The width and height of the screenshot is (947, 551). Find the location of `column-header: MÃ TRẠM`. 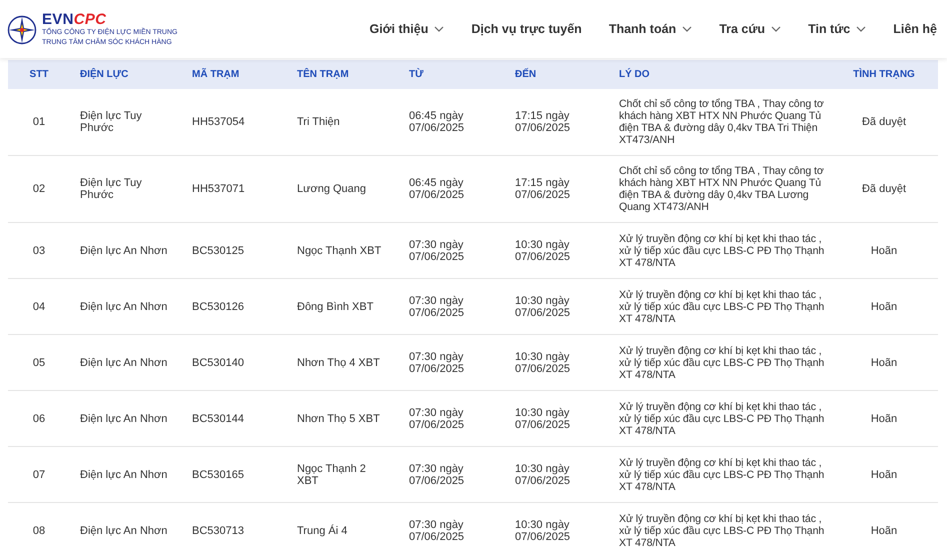

column-header: MÃ TRẠM is located at coordinates (234, 74).